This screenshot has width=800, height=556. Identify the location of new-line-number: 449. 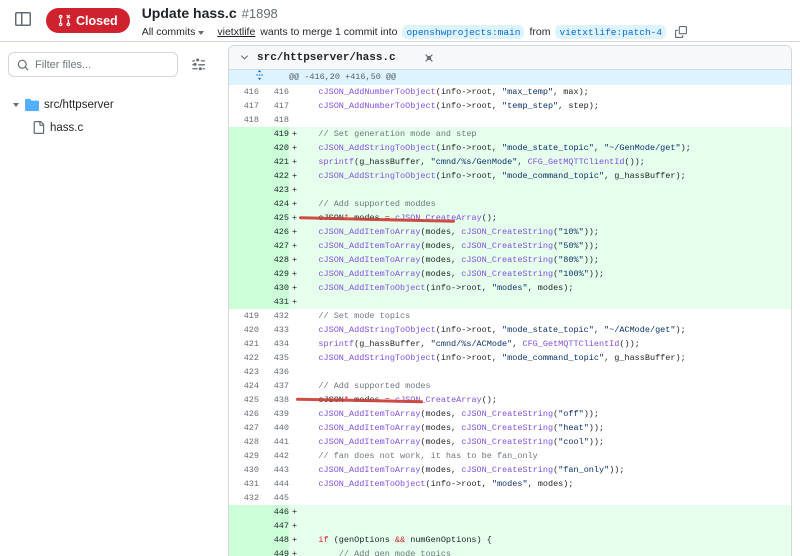
(274, 551).